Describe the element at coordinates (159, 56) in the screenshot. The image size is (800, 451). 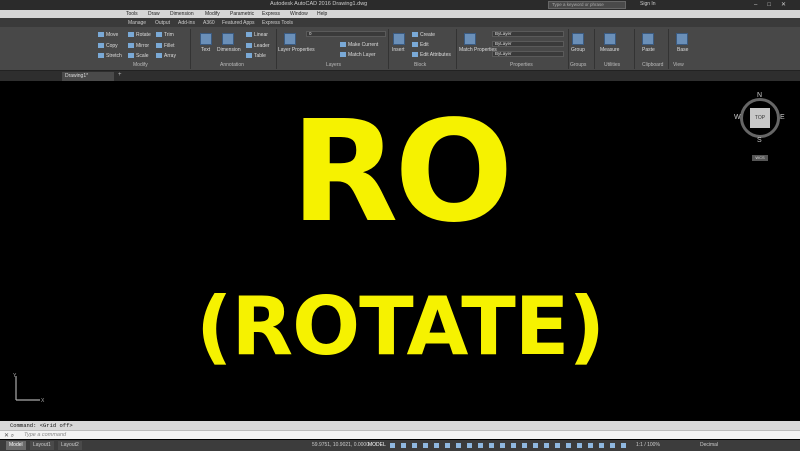
I see `array-icon` at that location.